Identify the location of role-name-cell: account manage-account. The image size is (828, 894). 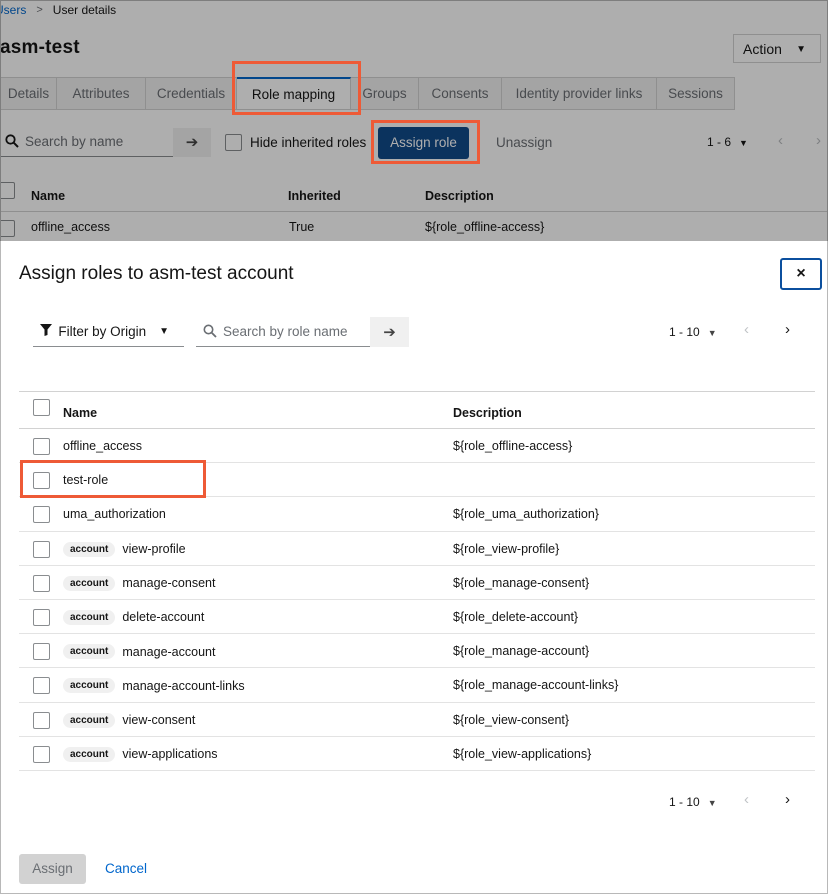
(139, 652).